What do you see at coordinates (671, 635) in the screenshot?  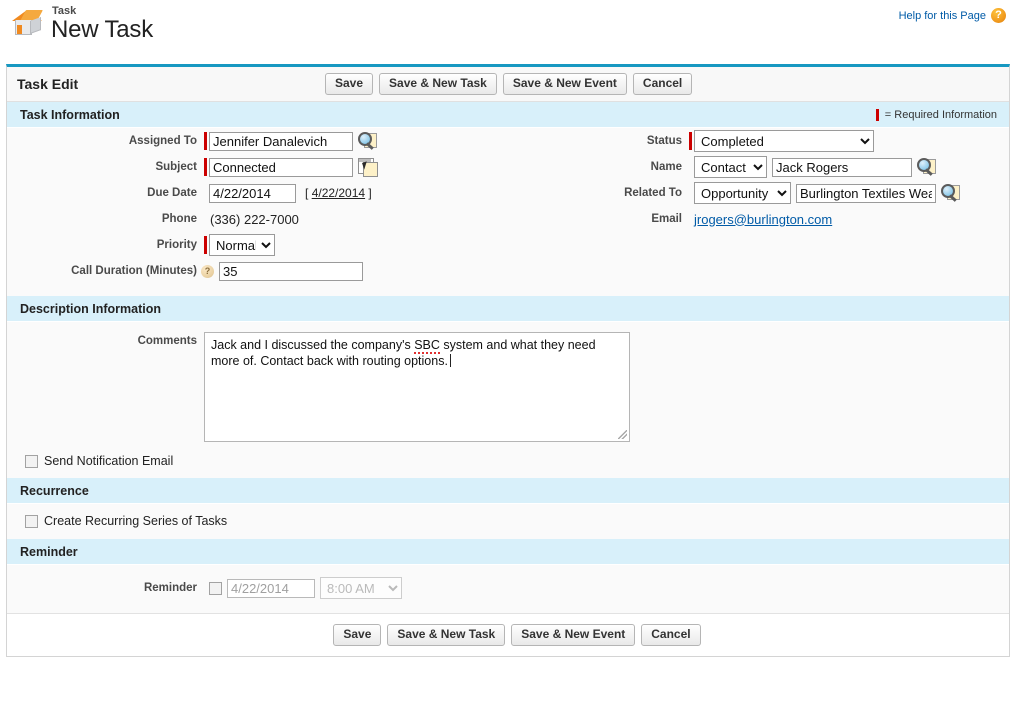 I see `cancel-button-bottom: Cancel` at bounding box center [671, 635].